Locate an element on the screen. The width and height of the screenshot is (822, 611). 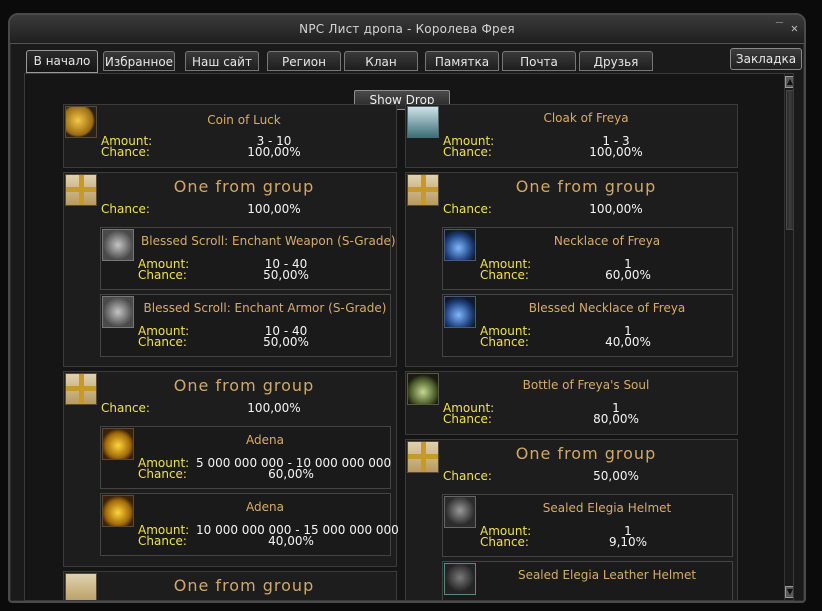
bookmark-button: Закладка is located at coordinates (766, 59).